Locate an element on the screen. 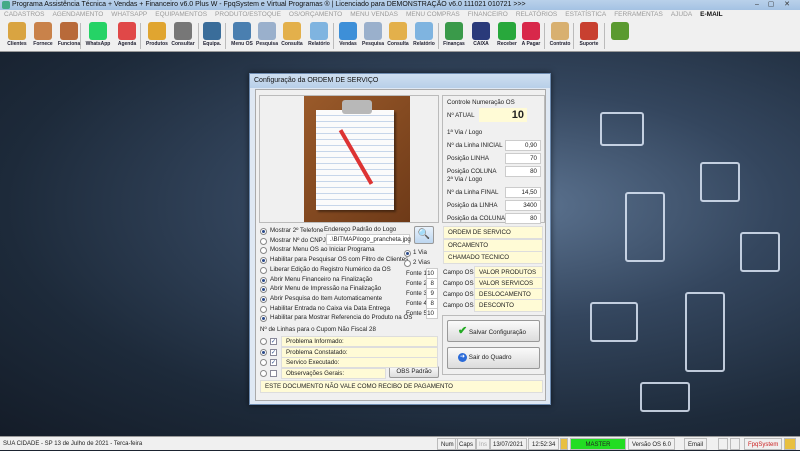  toolbar-button-exit is located at coordinates (620, 36).